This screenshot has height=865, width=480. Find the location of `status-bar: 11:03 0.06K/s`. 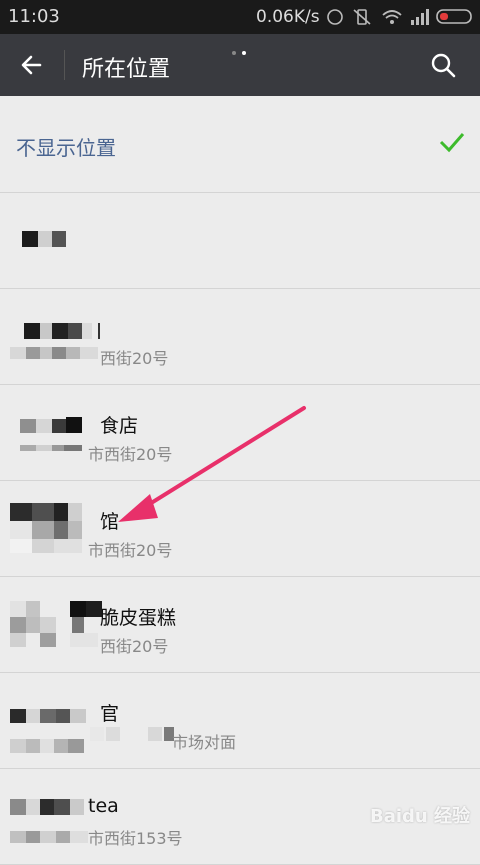

status-bar: 11:03 0.06K/s is located at coordinates (240, 17).